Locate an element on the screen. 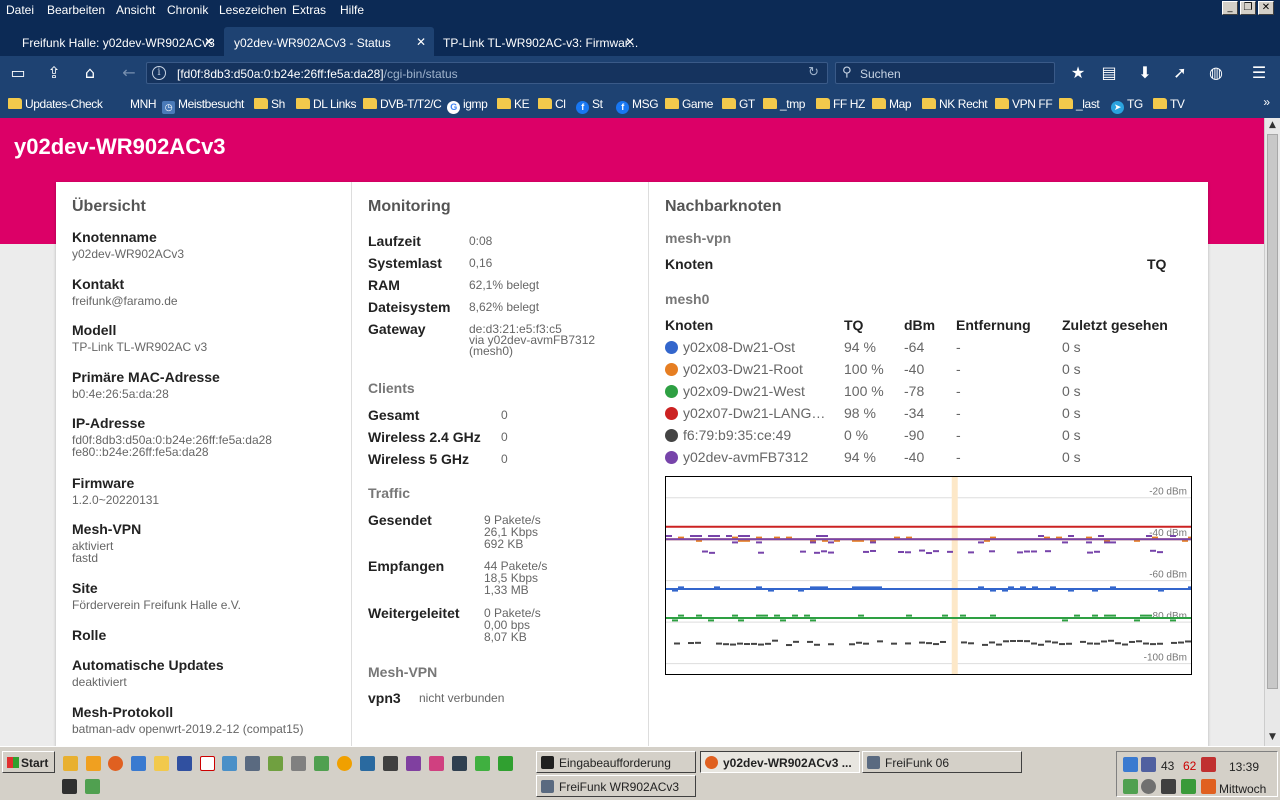 The height and width of the screenshot is (800, 1280). node-color-dot is located at coordinates (671, 369).